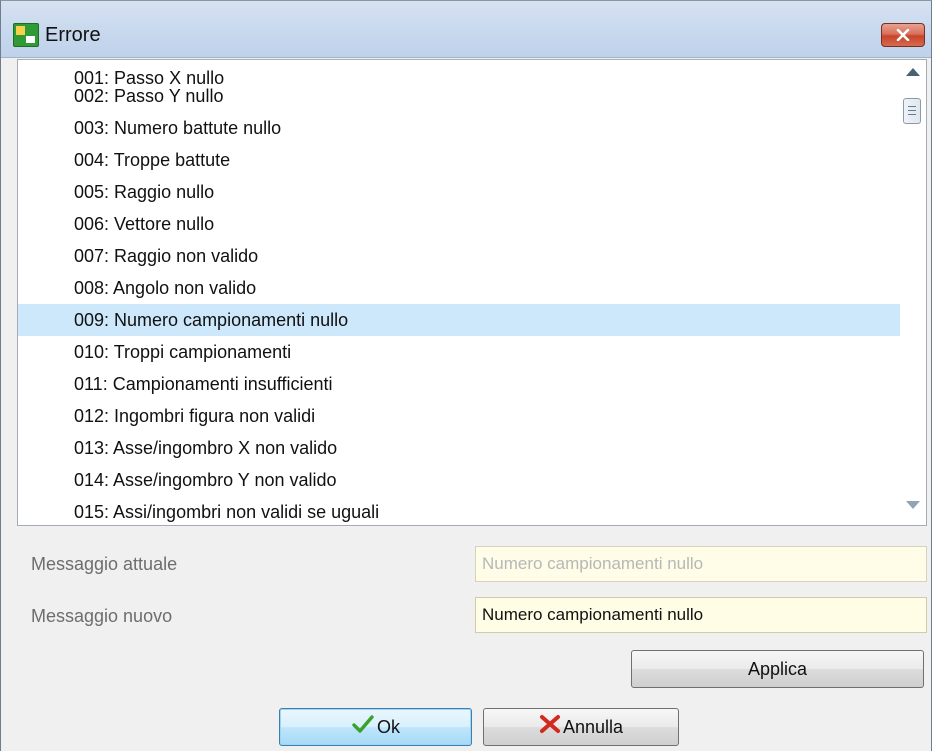  I want to click on list-item: 011: Campionamenti insufficienti, so click(460, 384).